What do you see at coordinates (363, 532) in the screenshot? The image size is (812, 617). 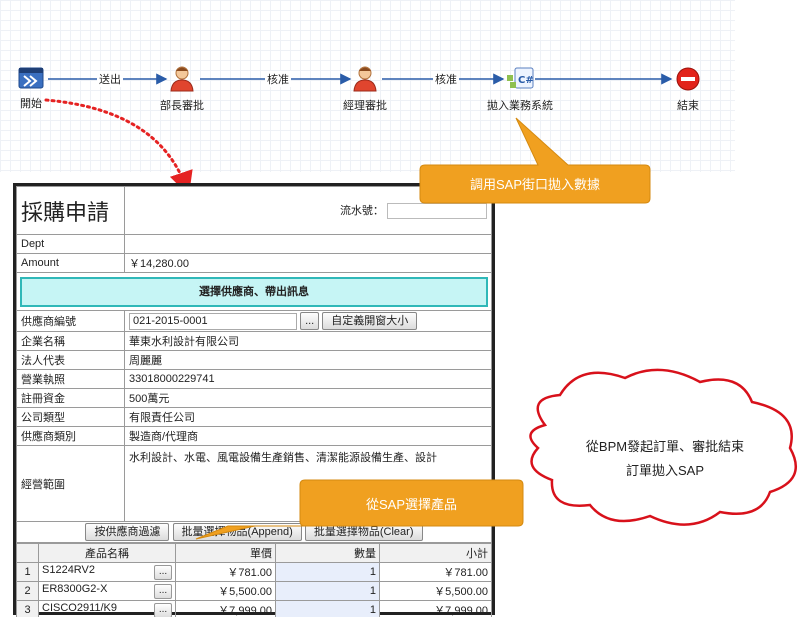 I see `batch-clear-button: 批量選擇物品(Clear)` at bounding box center [363, 532].